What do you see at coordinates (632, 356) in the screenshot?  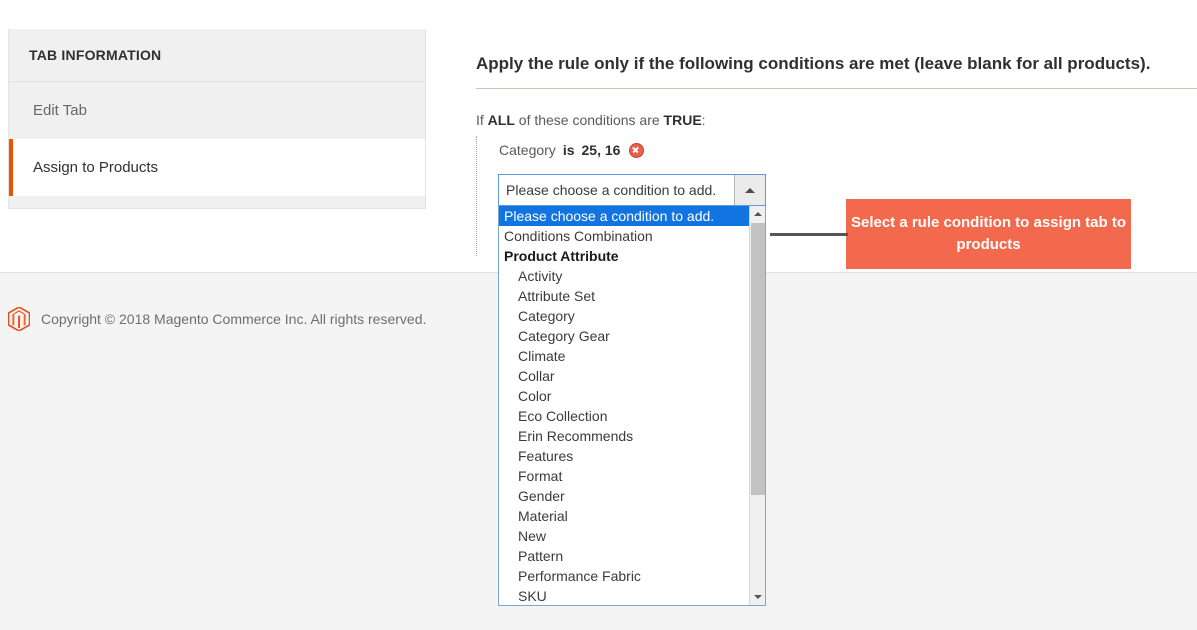 I see `select-option: Climate` at bounding box center [632, 356].